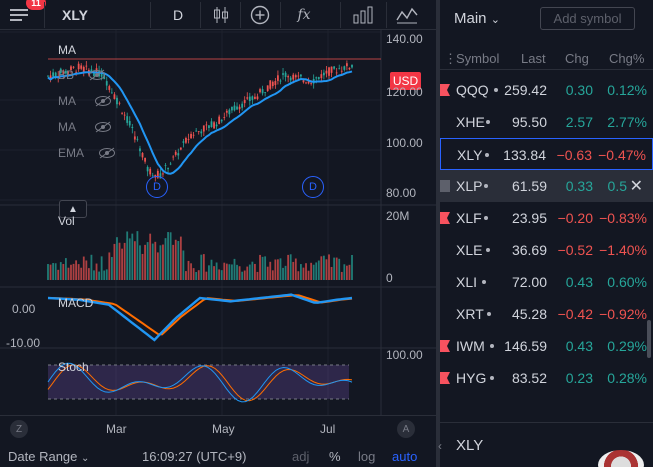 The image size is (653, 467). I want to click on macd-pane-label: MACD, so click(75, 303).